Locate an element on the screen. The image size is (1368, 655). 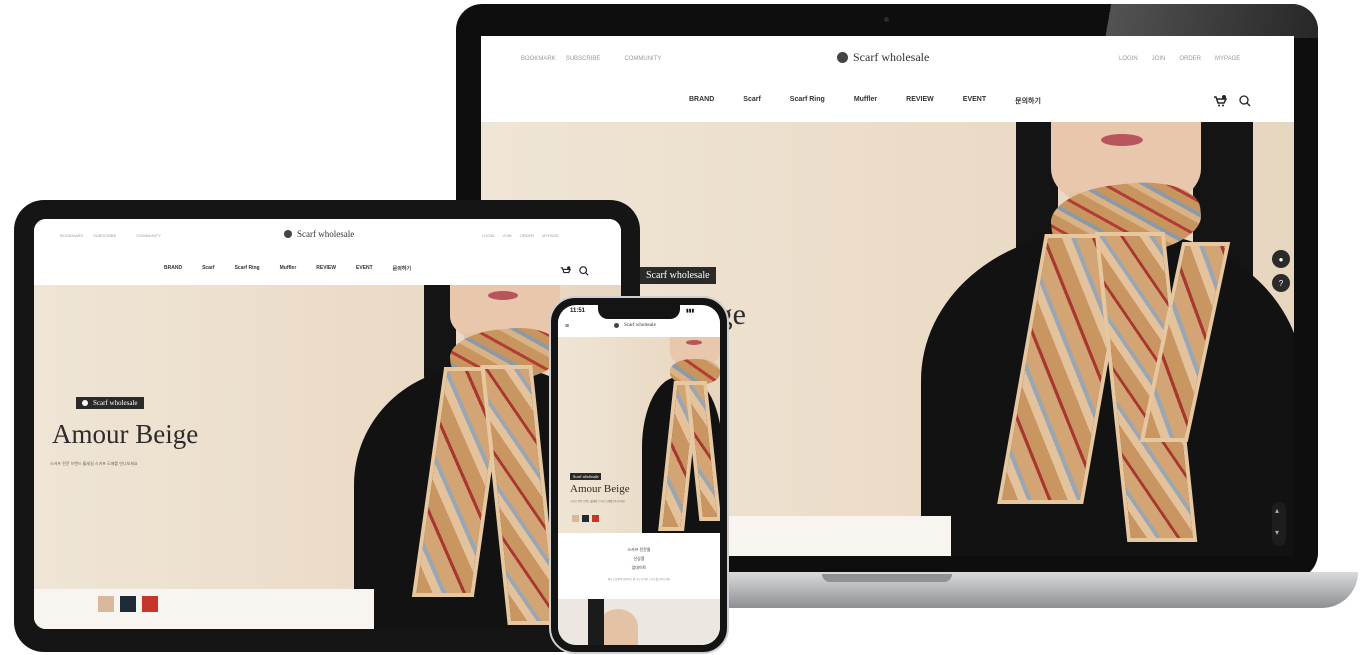
phone-notch is located at coordinates (639, 312).